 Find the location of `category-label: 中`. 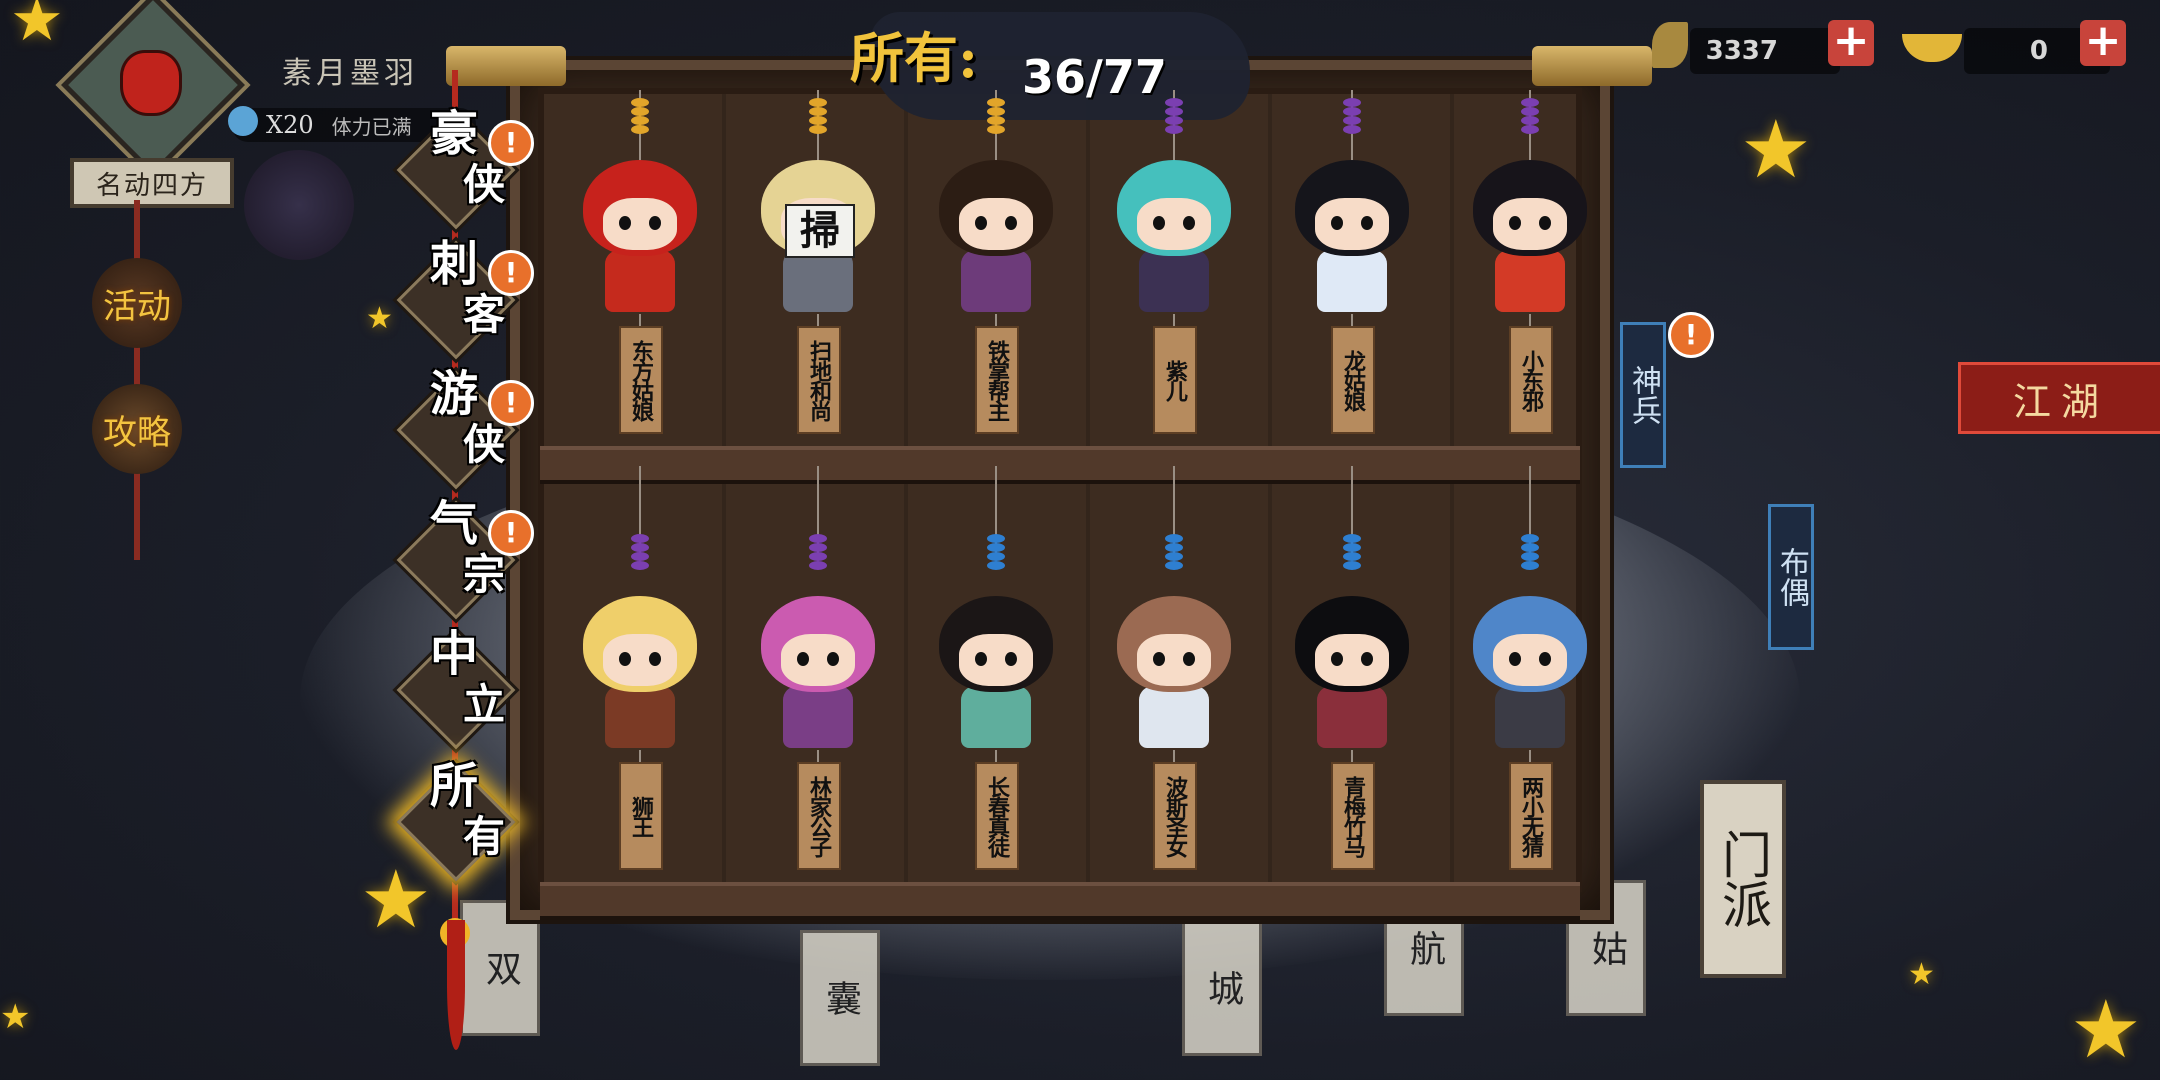

category-label: 中 is located at coordinates (453, 654).